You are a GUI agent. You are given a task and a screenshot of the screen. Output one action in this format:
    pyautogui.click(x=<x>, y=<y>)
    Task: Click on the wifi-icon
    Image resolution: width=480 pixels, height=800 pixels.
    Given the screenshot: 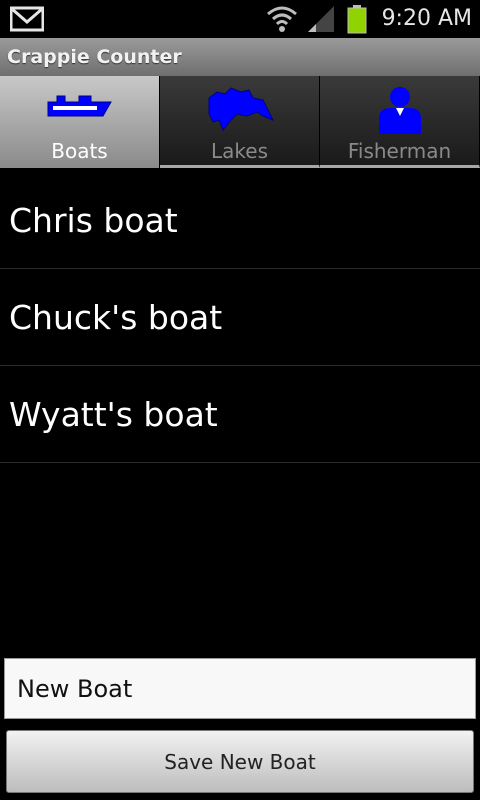 What is the action you would take?
    pyautogui.click(x=282, y=21)
    